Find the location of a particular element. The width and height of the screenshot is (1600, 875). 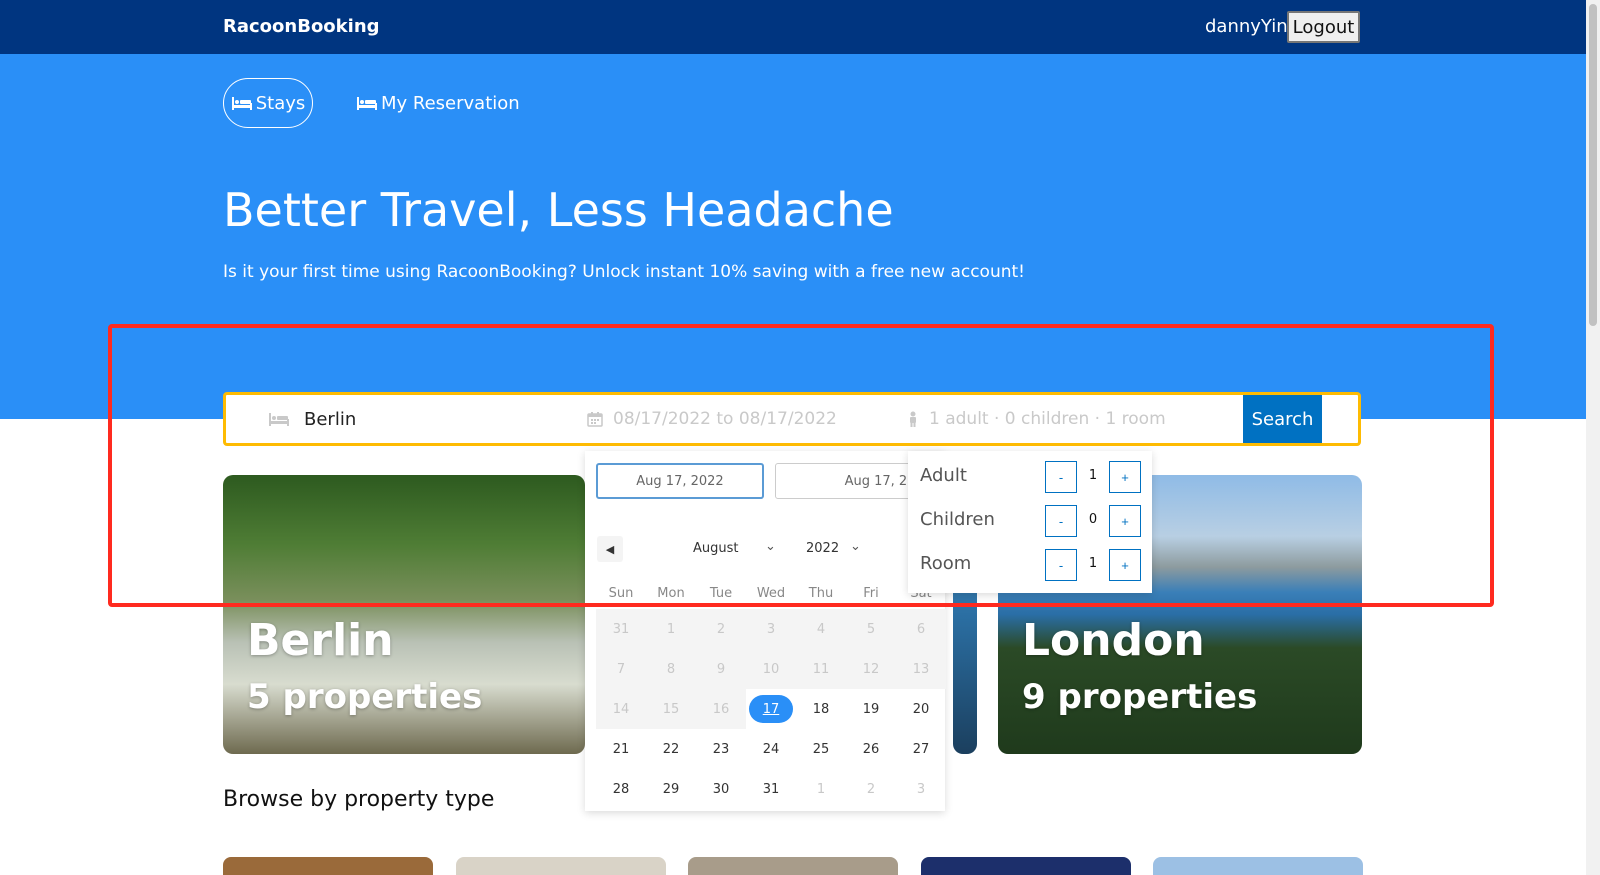

start-date-input: Aug 17, 2022 is located at coordinates (680, 481).